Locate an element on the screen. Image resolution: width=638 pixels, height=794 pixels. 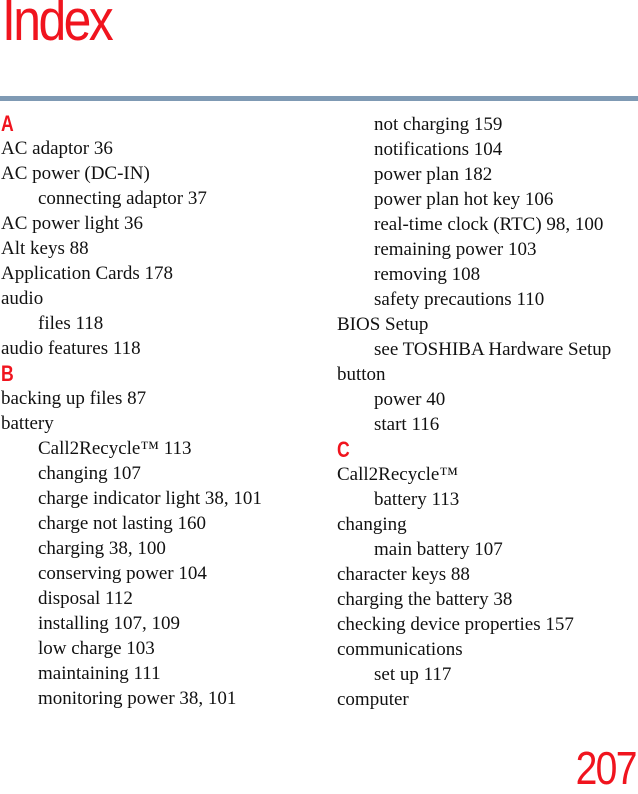
header-rule is located at coordinates (319, 98).